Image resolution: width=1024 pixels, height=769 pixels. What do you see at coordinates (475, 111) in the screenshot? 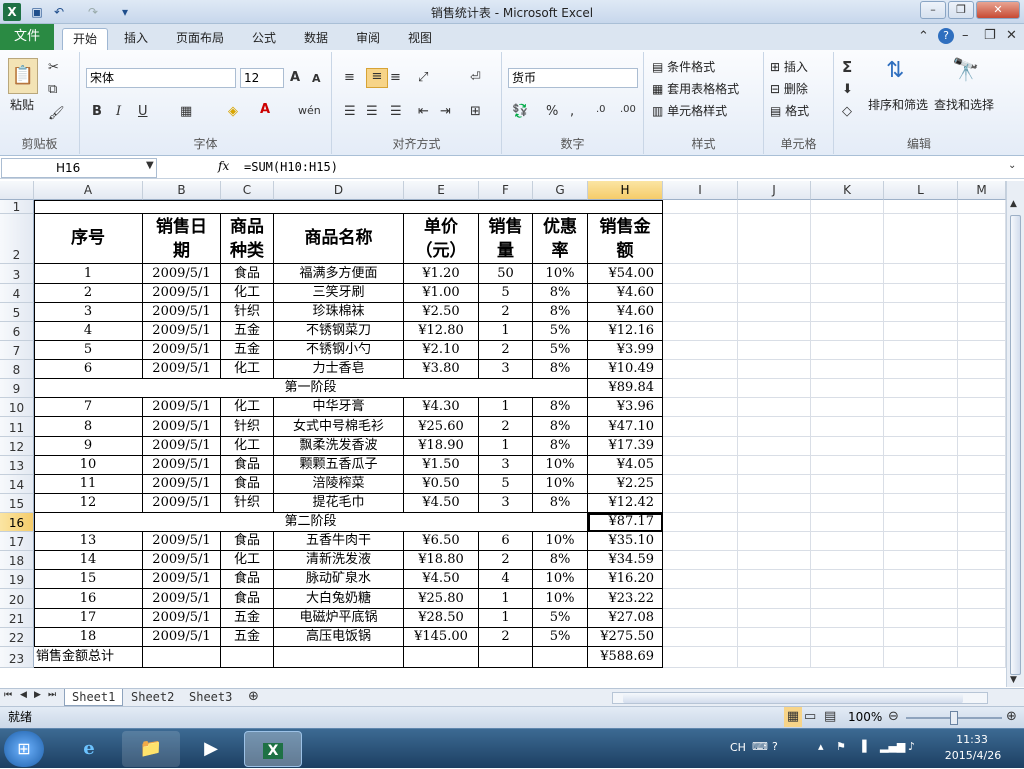
I see `merge-center-icon: ⊞` at bounding box center [475, 111].